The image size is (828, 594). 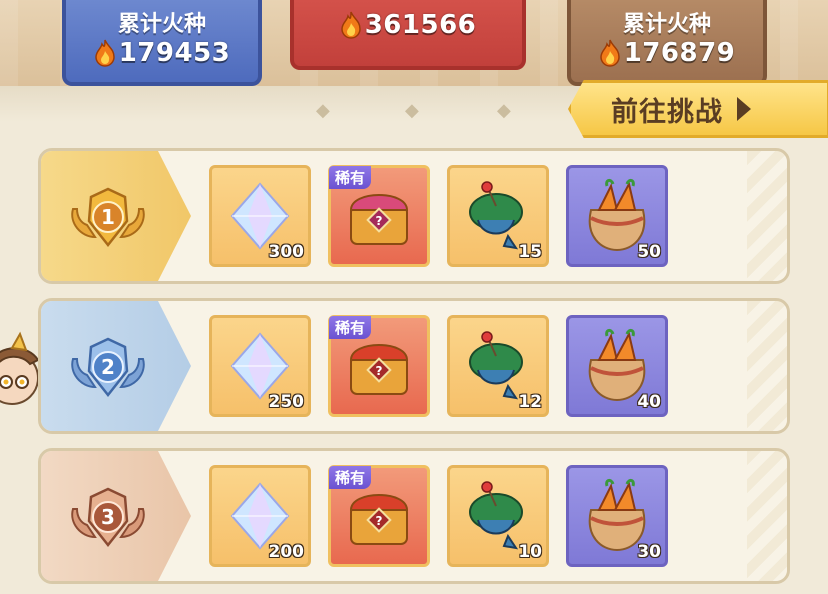 I want to click on reward-spinning-top: 15, so click(x=498, y=216).